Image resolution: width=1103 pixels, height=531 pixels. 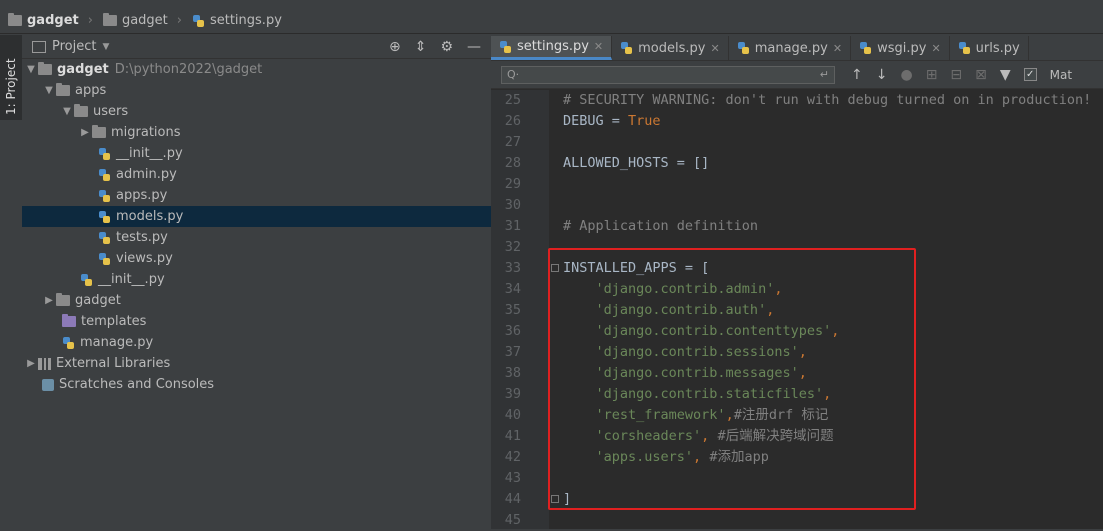 I want to click on add-selection-icon: ⊞, so click(x=932, y=75).